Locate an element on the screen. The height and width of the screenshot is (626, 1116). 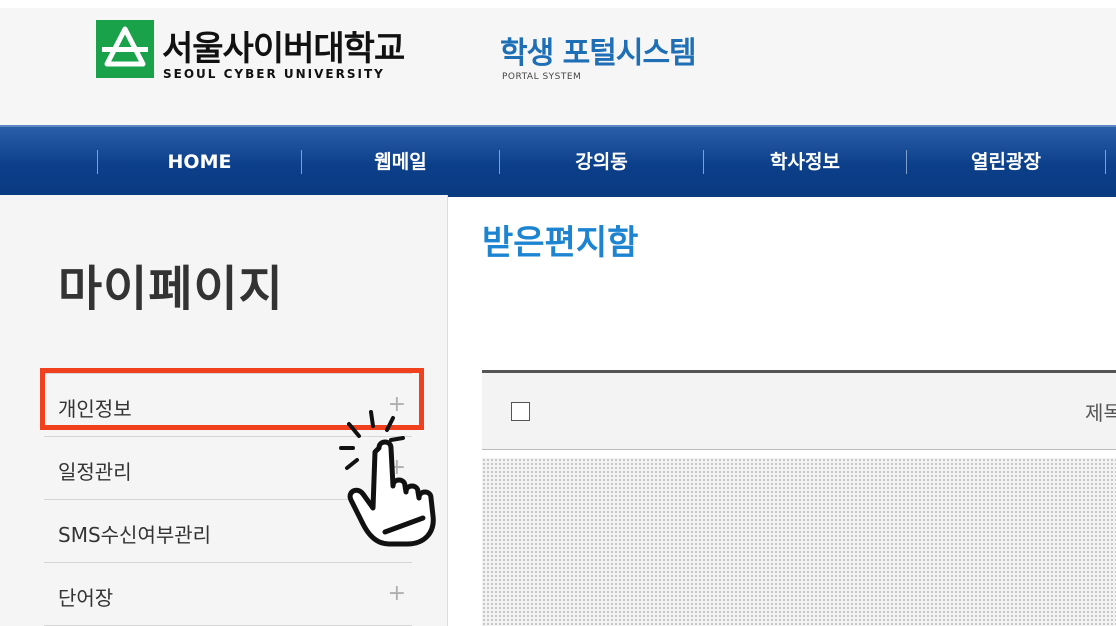
page-title: 받은편지함 is located at coordinates (560, 243).